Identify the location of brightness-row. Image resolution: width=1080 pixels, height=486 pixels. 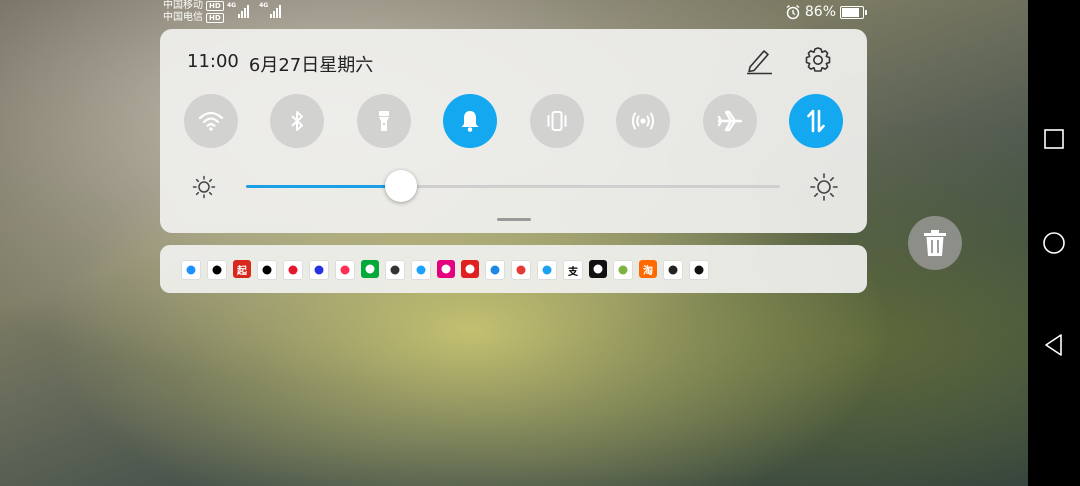
(513, 186).